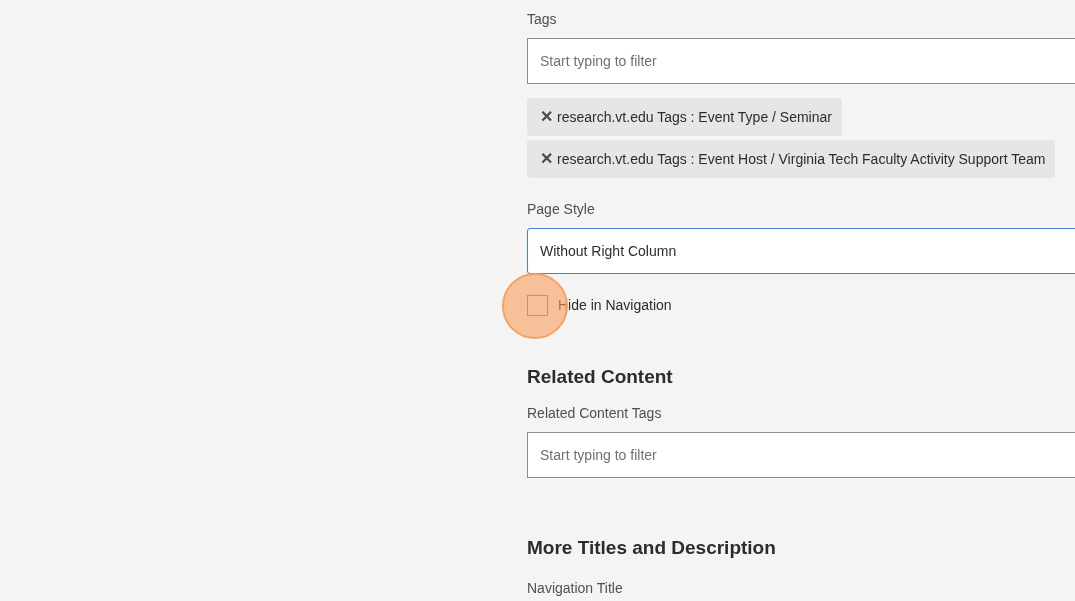 The width and height of the screenshot is (1075, 601). What do you see at coordinates (801, 251) in the screenshot?
I see `page-style-select: Without Right Column` at bounding box center [801, 251].